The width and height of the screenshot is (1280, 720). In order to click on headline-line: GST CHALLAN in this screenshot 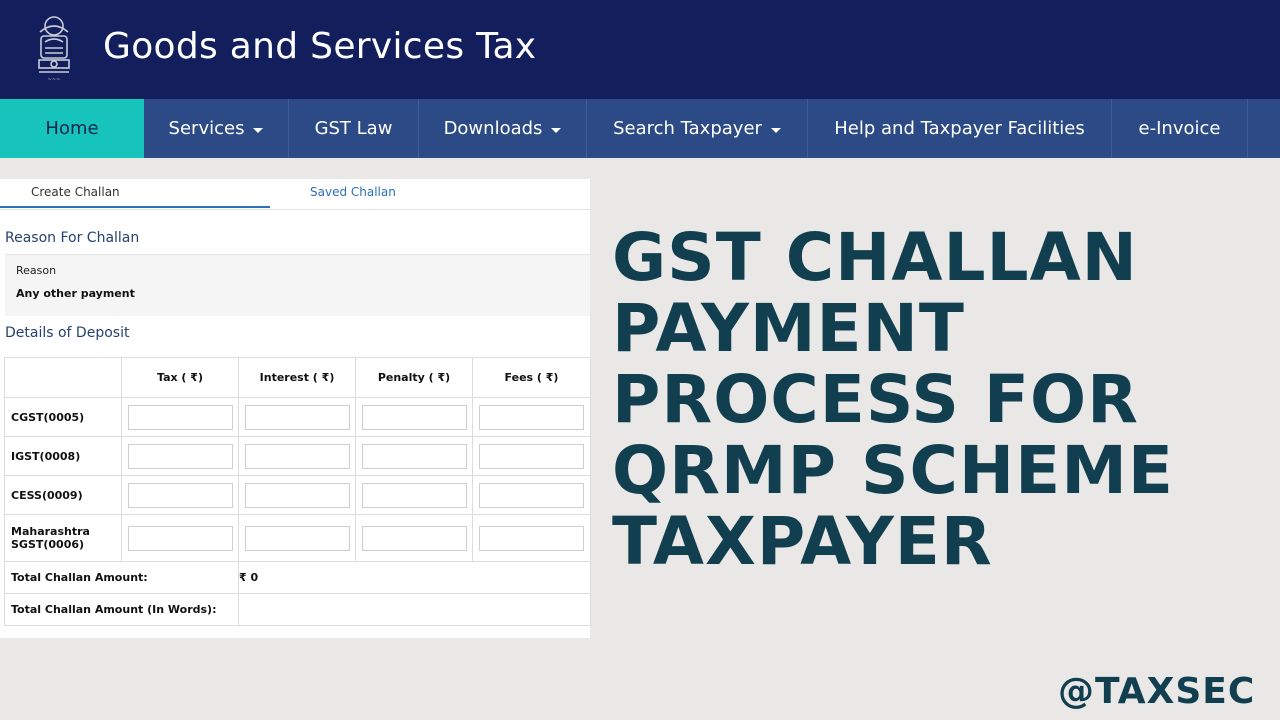, I will do `click(875, 257)`.